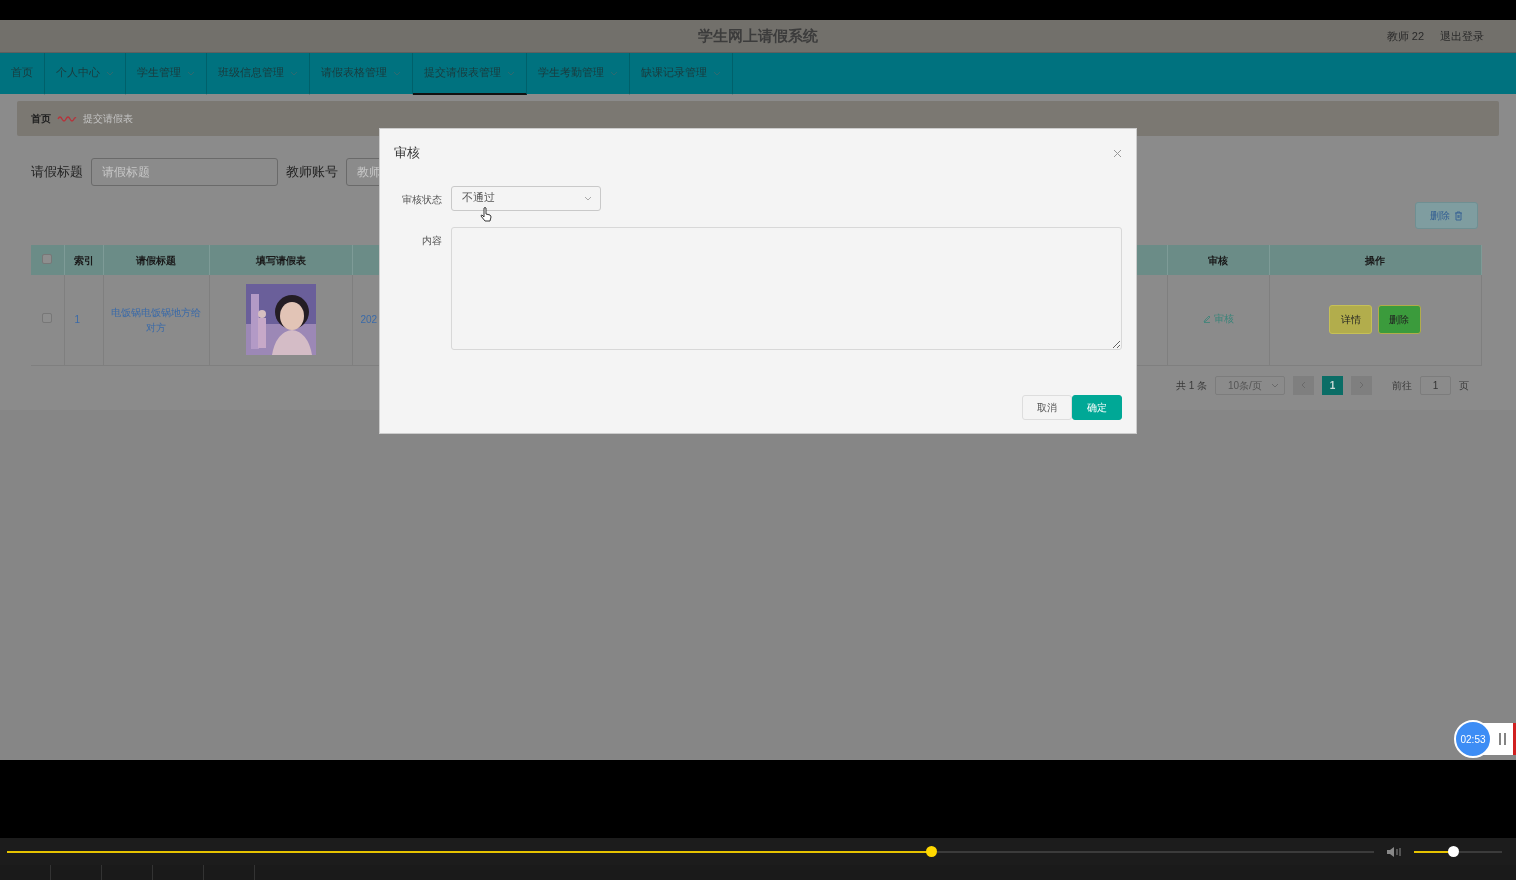 The image size is (1516, 880). Describe the element at coordinates (486, 214) in the screenshot. I see `cursor-icon` at that location.